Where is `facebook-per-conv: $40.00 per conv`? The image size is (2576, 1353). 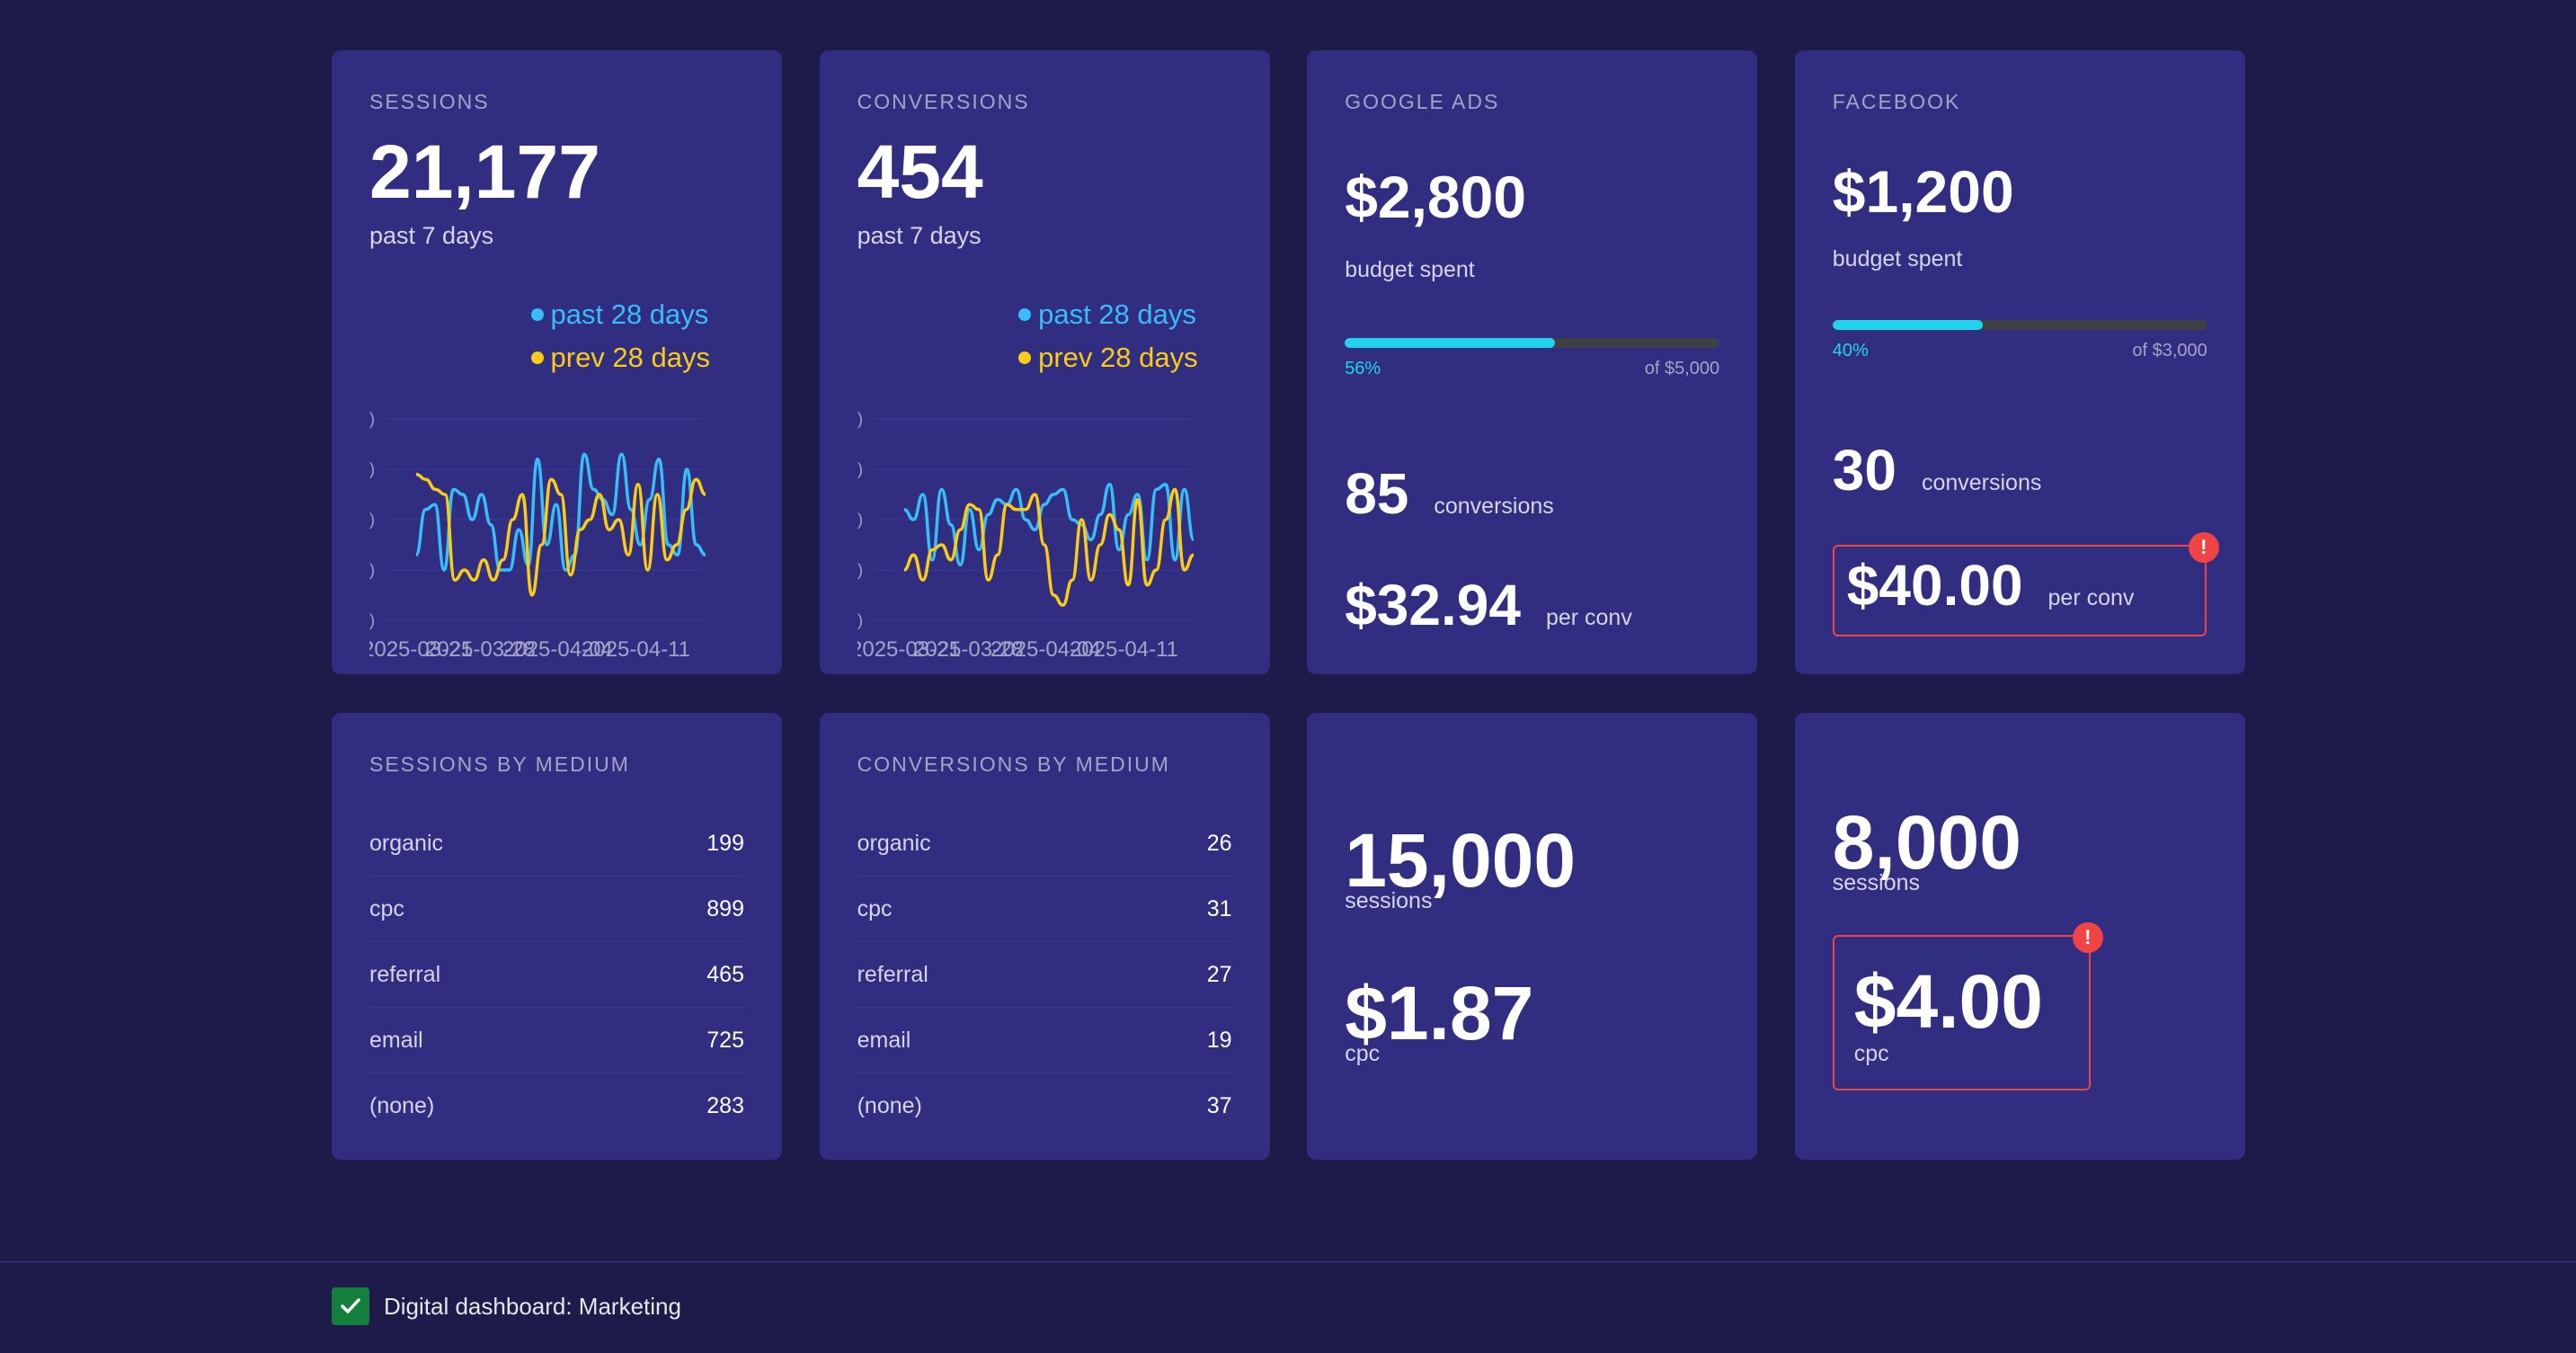
facebook-per-conv: $40.00 per conv is located at coordinates (1991, 585).